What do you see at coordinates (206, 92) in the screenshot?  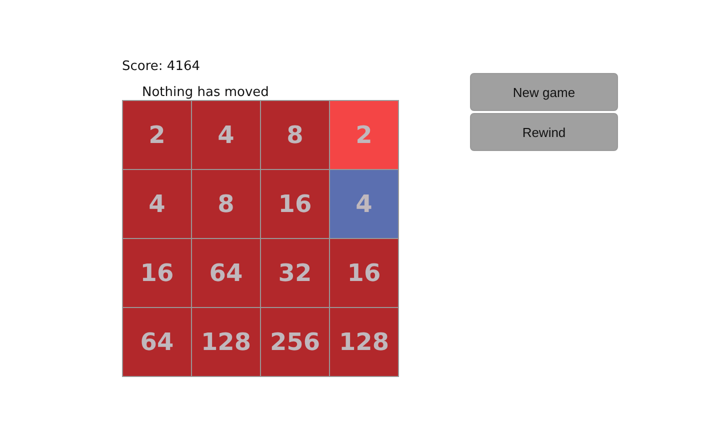 I see `status-message: Nothing has moved` at bounding box center [206, 92].